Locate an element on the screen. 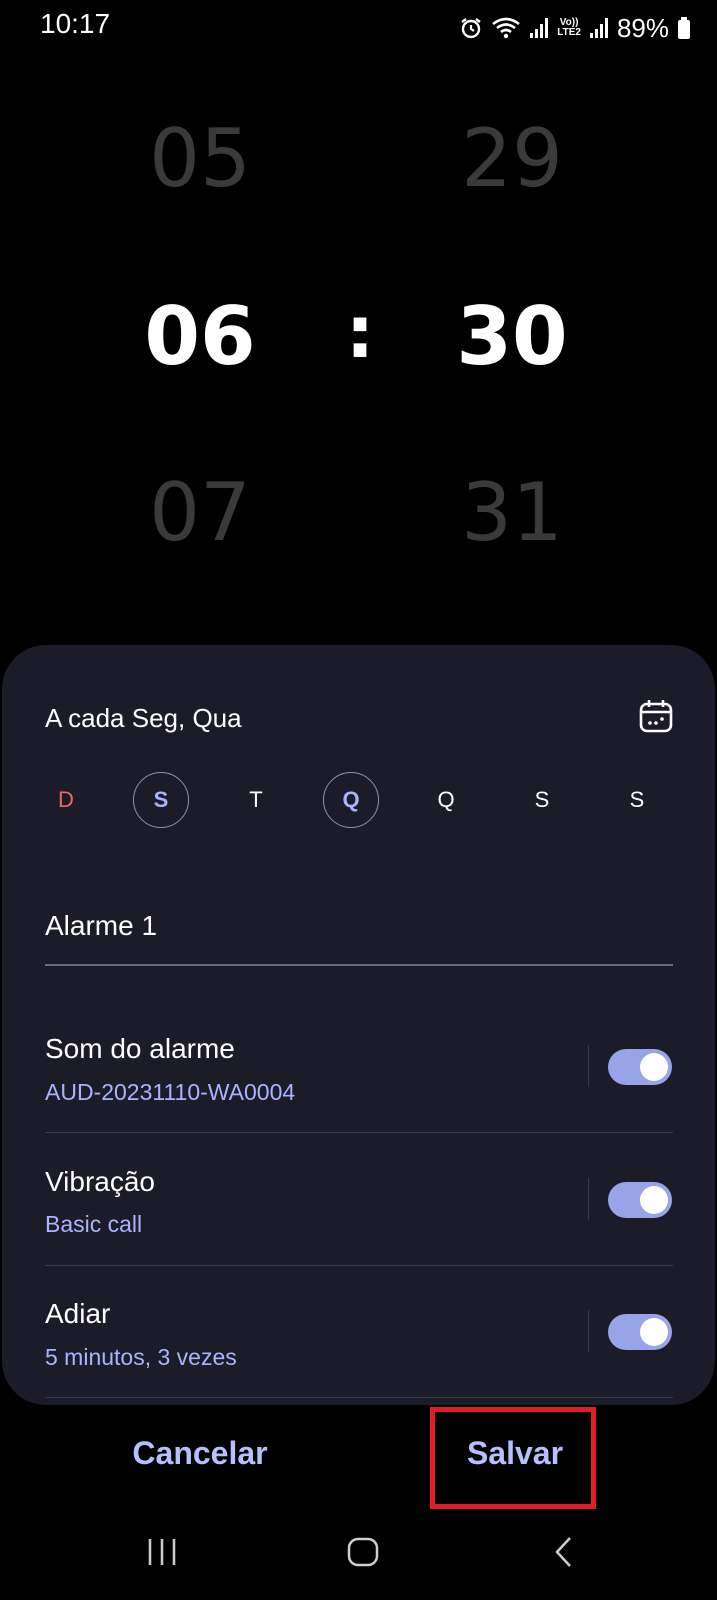  recents-icon is located at coordinates (162, 1552).